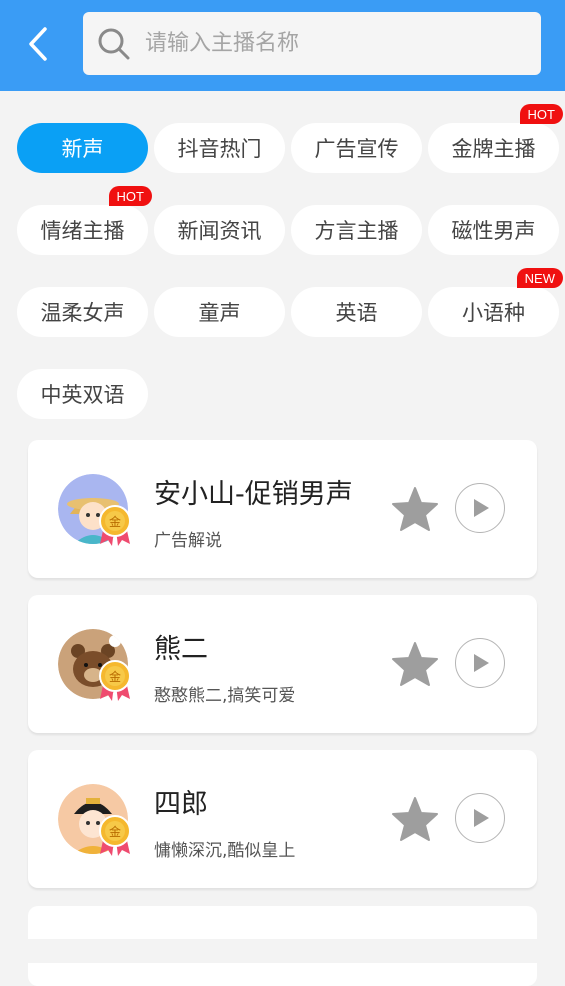 Image resolution: width=565 pixels, height=986 pixels. I want to click on tag-magnetic-male: 磁性男声, so click(493, 230).